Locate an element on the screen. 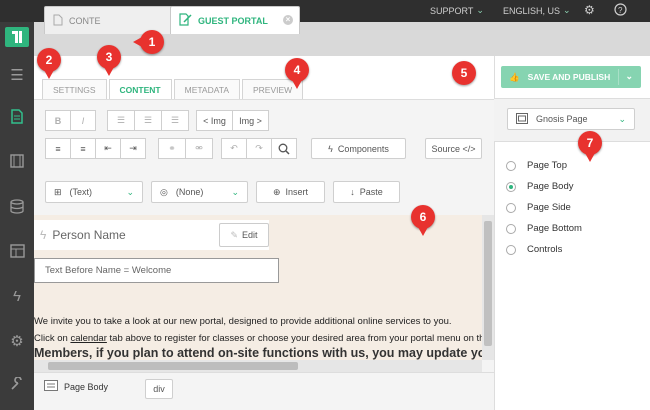 The height and width of the screenshot is (410, 650). callout-3: 3 is located at coordinates (109, 60).